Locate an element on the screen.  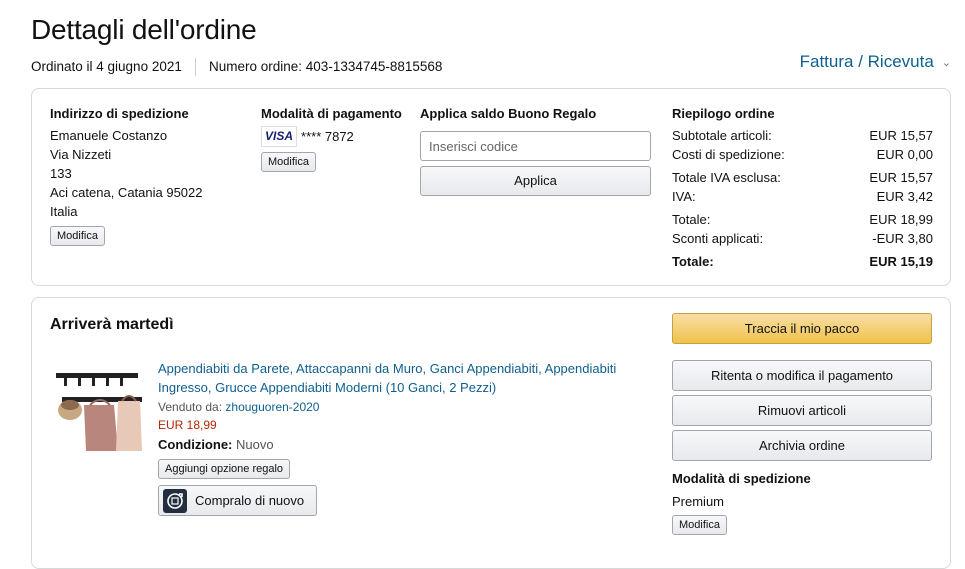
summary-row: Subtotale articoli: EUR 15,57 is located at coordinates (802, 135).